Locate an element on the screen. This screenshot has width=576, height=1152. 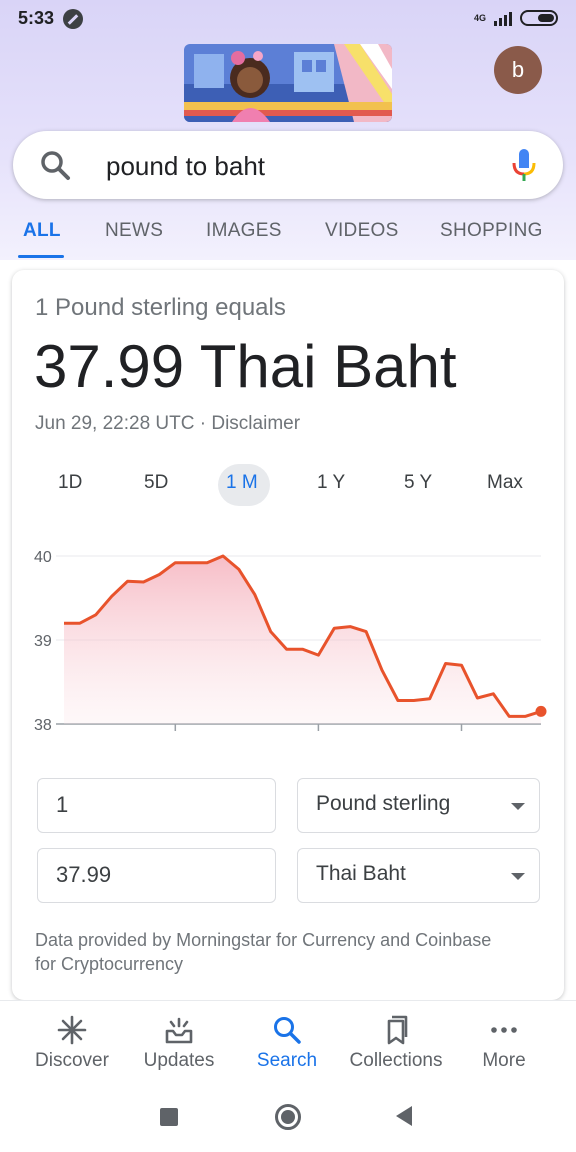
x-tick-label: Jun 22 is located at coordinates (461, 739).